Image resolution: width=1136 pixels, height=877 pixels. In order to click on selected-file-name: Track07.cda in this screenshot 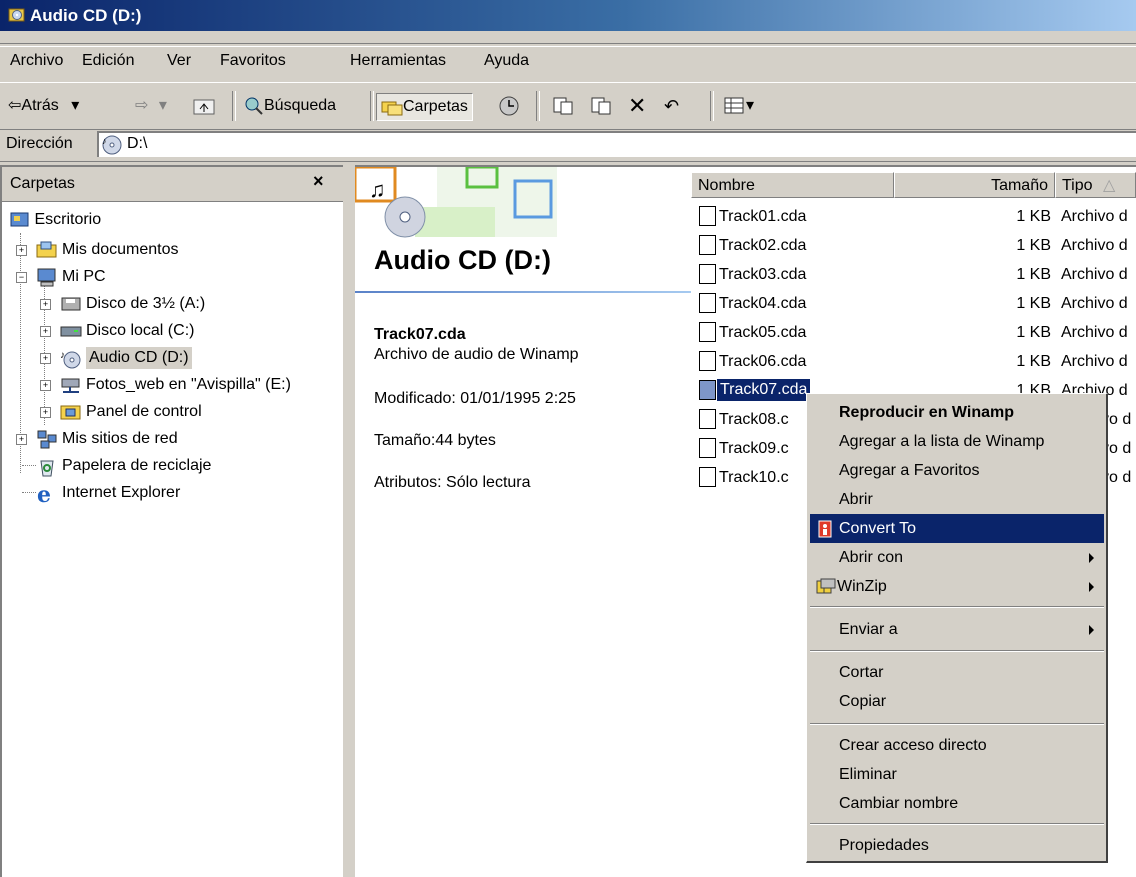, I will do `click(420, 334)`.